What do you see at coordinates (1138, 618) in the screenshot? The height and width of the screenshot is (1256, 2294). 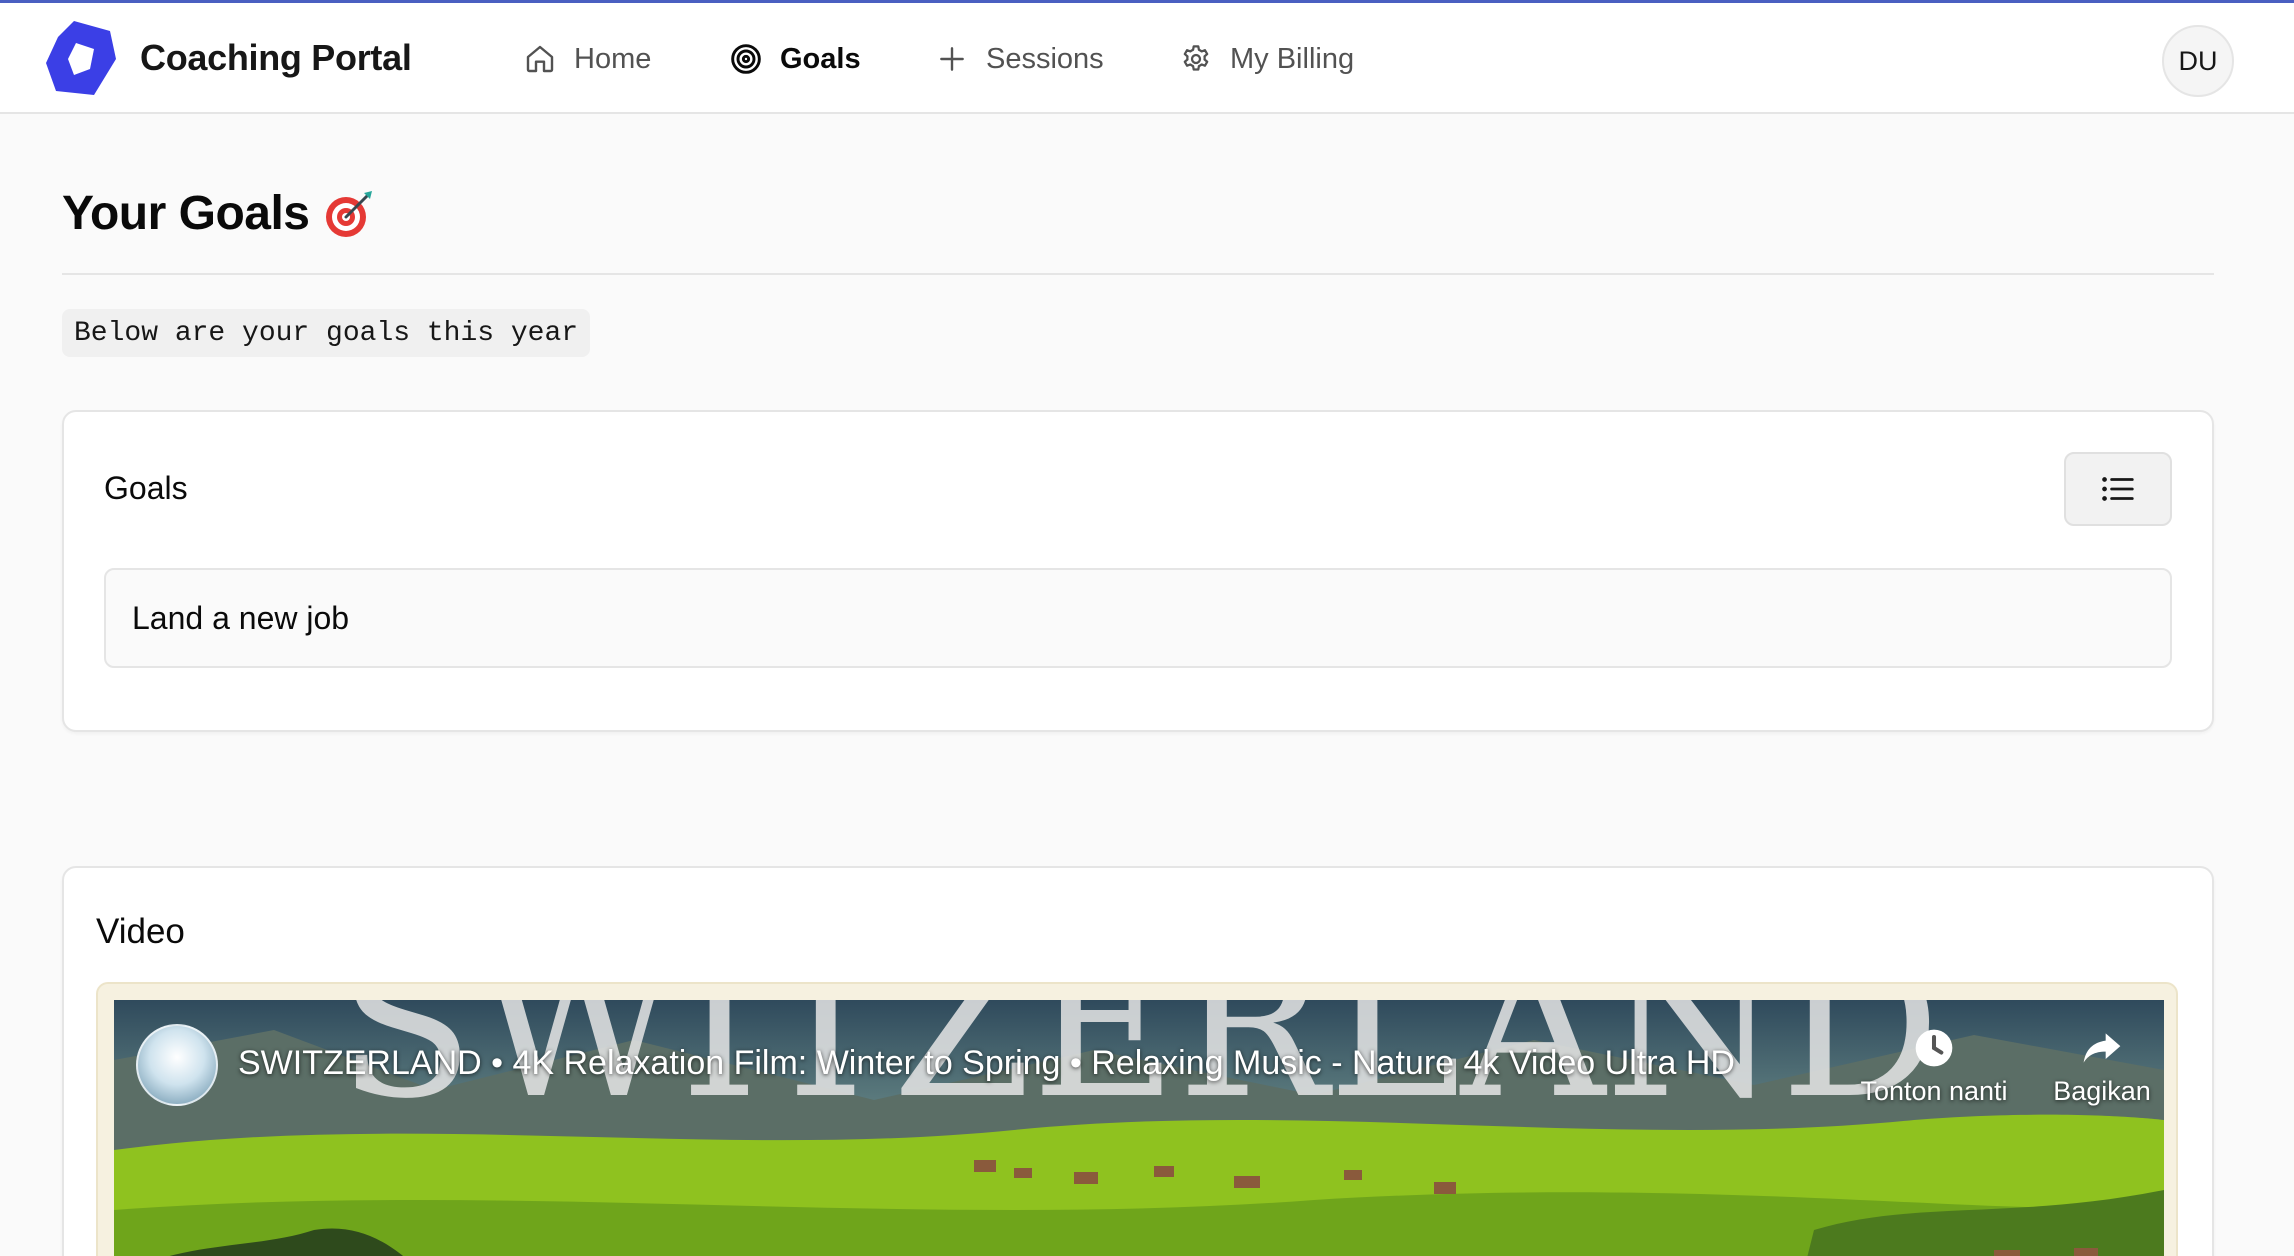 I see `goal-item: Land a new job` at bounding box center [1138, 618].